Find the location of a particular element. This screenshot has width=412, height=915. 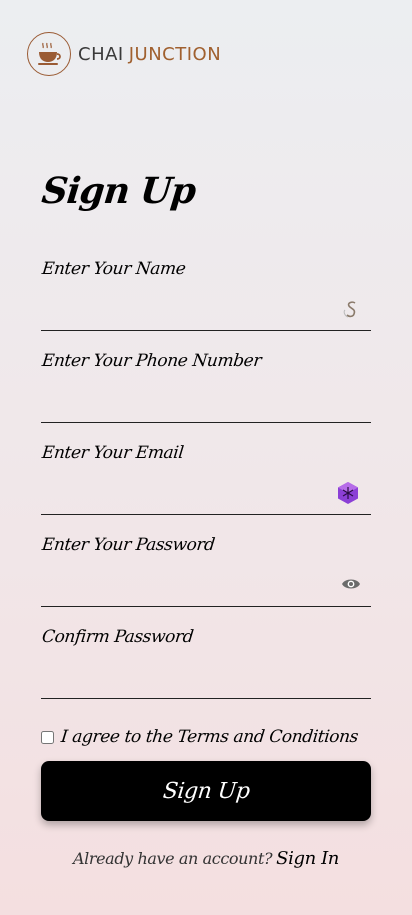

terms-row: I agree to the Terms and Conditions is located at coordinates (200, 737).